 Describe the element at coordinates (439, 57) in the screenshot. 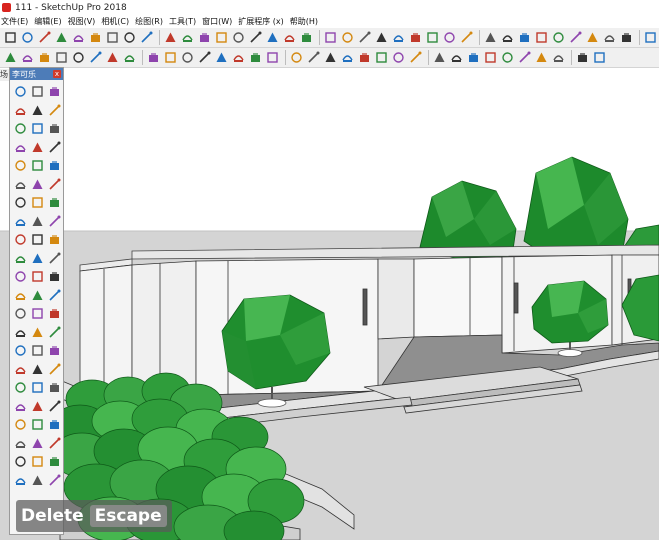

I see `shadow-icon` at that location.